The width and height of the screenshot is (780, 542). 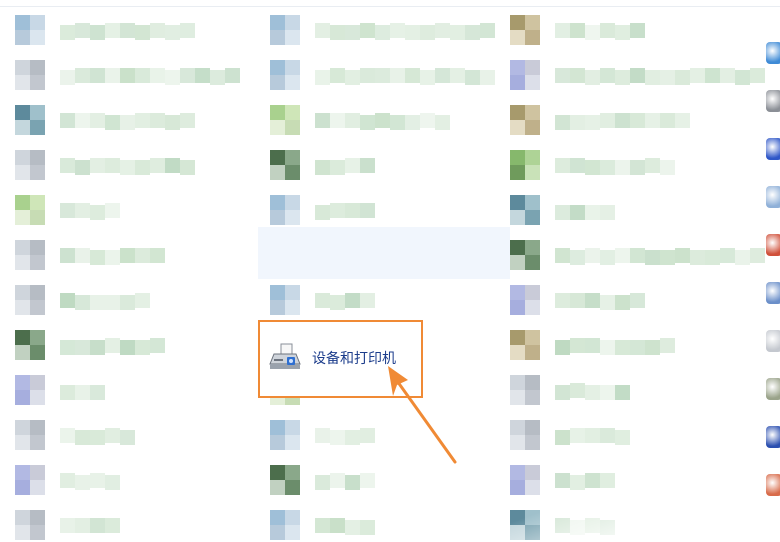 I want to click on calculator-icon, so click(x=773, y=293).